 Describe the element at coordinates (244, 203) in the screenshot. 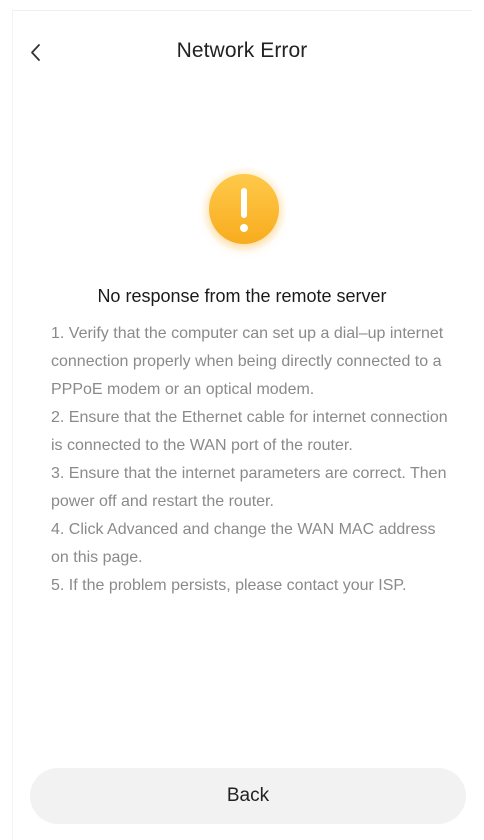

I see `exclamation-bar` at that location.